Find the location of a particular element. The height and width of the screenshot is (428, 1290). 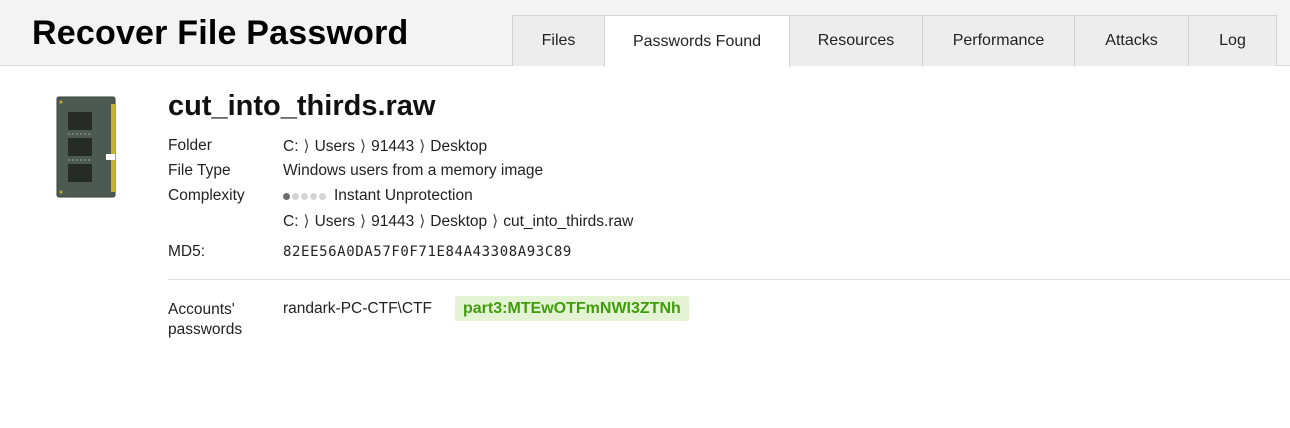

md5-value: 82EE56A0DA57F0F71E84A43308A93C89 is located at coordinates (427, 252).